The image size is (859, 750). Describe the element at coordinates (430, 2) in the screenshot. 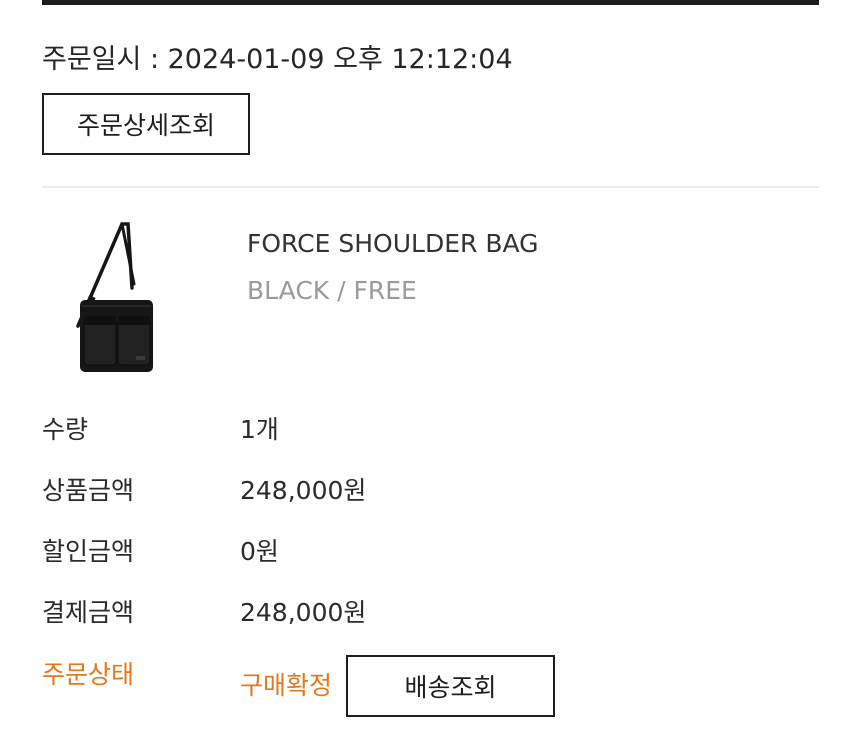

I see `top-divider` at that location.